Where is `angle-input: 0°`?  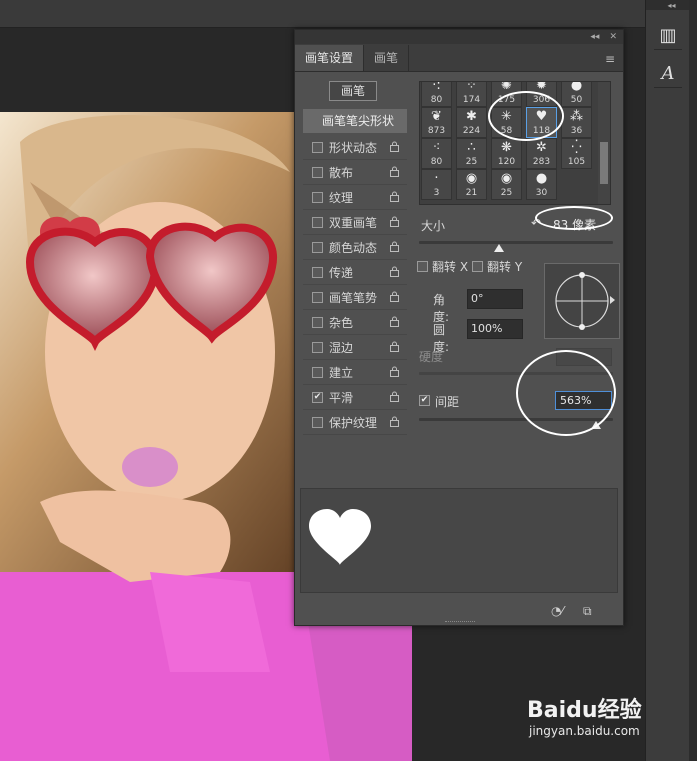 angle-input: 0° is located at coordinates (495, 299).